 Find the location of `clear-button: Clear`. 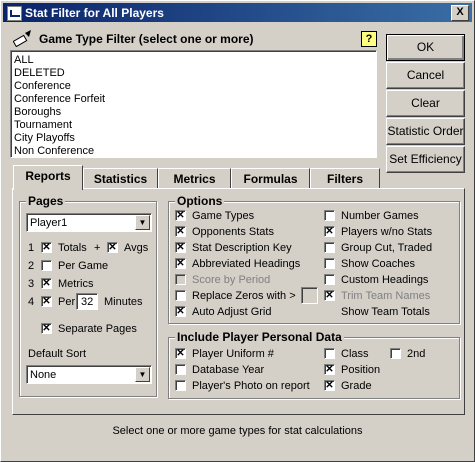

clear-button: Clear is located at coordinates (425, 103).